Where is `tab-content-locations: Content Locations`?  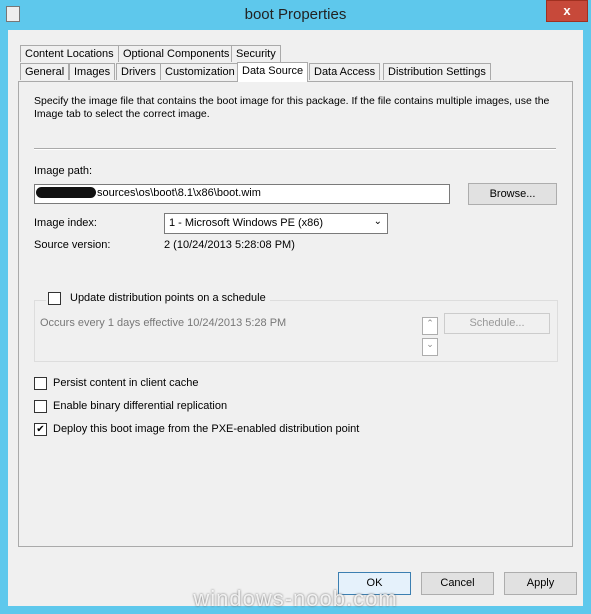 tab-content-locations: Content Locations is located at coordinates (69, 53).